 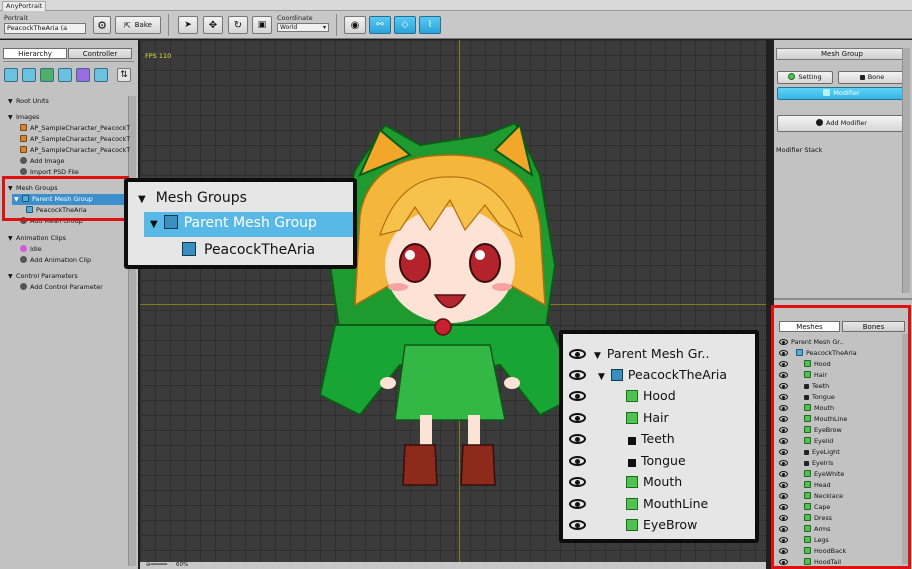 I want to click on add-image-button: Add Image, so click(x=42, y=161).